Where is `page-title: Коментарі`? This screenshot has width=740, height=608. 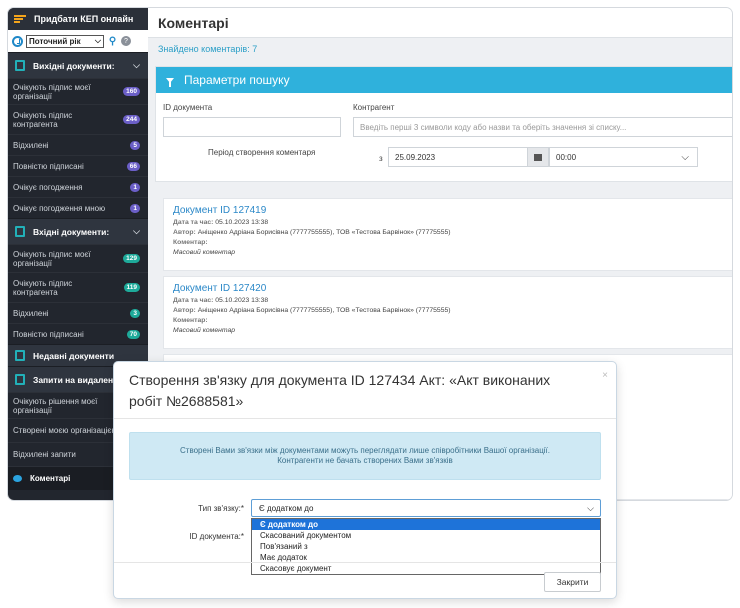 page-title: Коментарі is located at coordinates (440, 23).